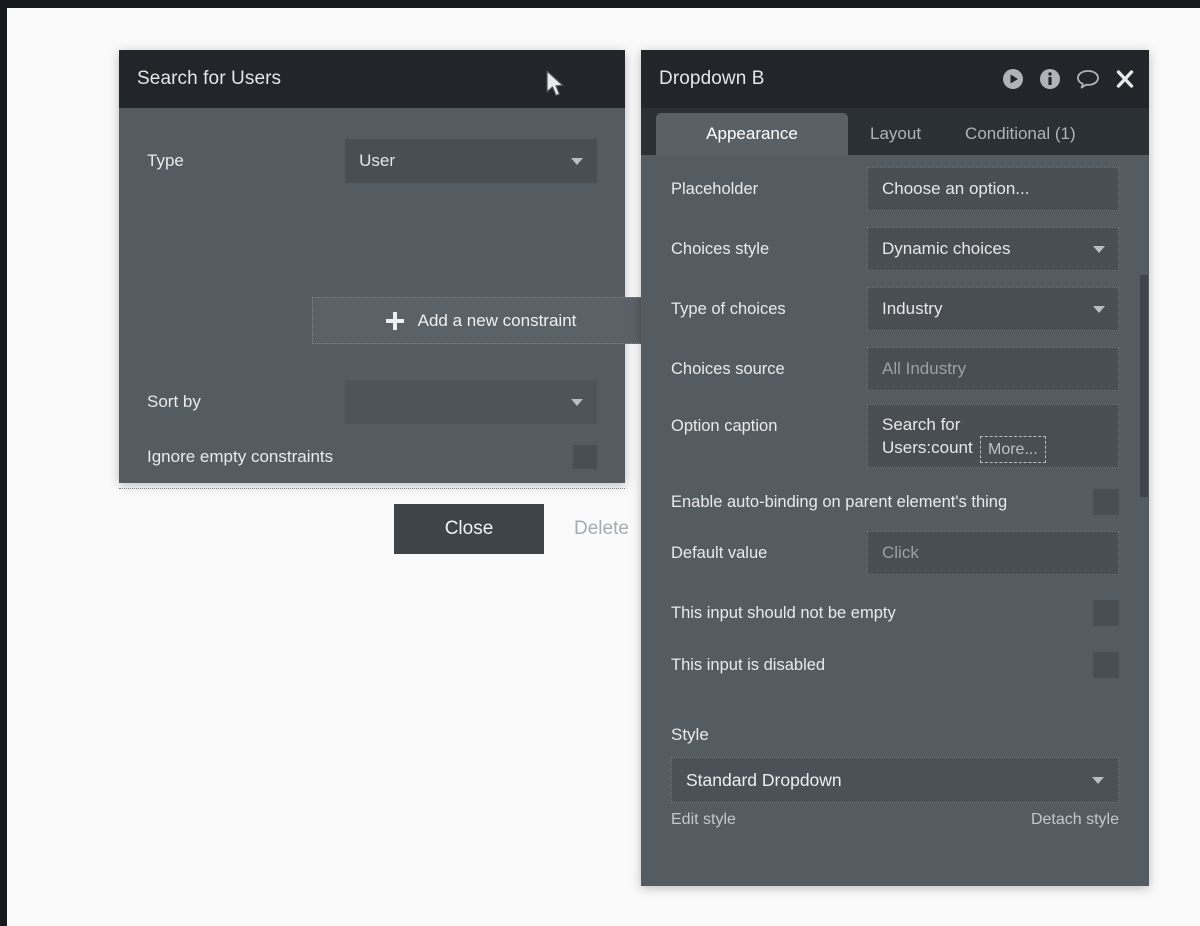 Image resolution: width=1200 pixels, height=926 pixels. What do you see at coordinates (748, 664) in the screenshot?
I see `disabled-label: This input is disabled` at bounding box center [748, 664].